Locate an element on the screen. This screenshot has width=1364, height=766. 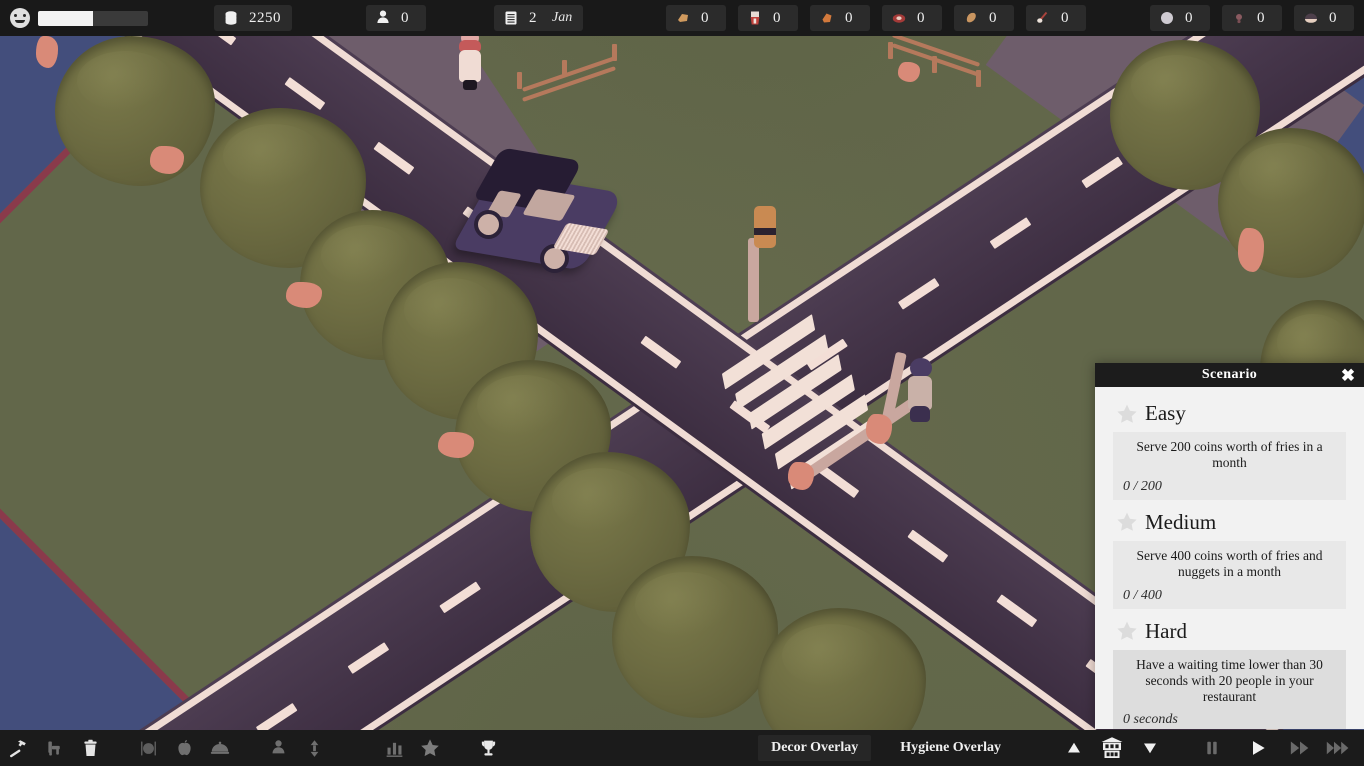
resource-chip-meat: 0 is located at coordinates (912, 18).